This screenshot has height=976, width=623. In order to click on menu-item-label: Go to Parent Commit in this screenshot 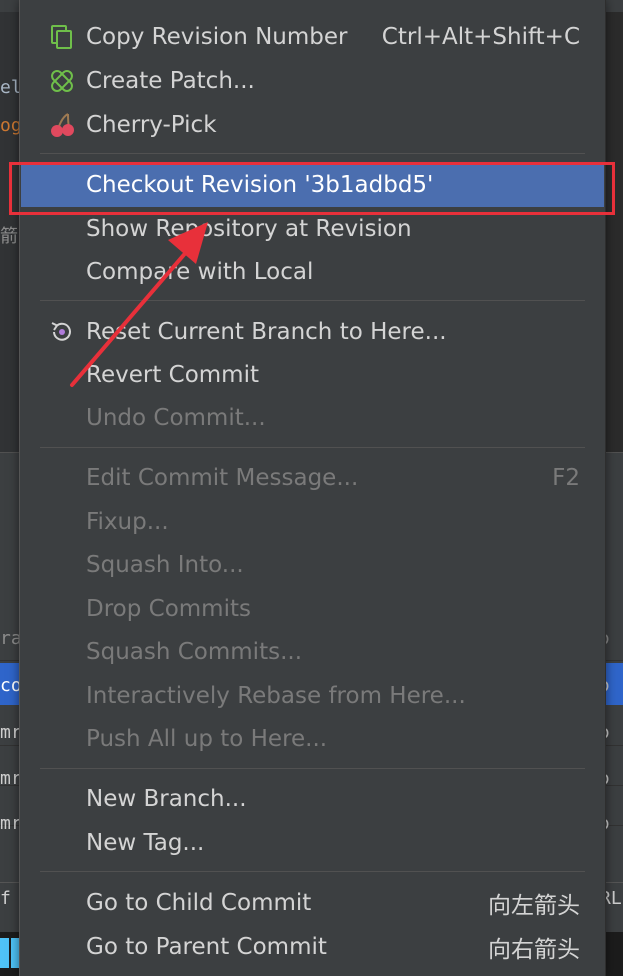, I will do `click(206, 947)`.